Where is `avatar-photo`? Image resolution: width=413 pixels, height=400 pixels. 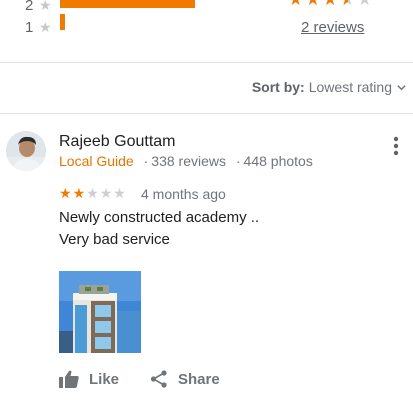
avatar-photo is located at coordinates (26, 151).